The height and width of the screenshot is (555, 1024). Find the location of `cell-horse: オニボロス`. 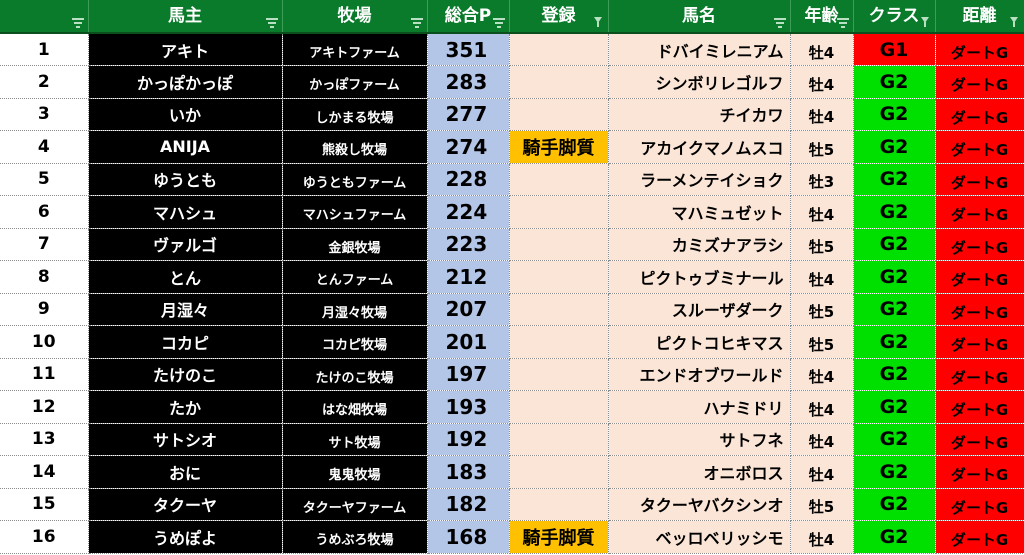

cell-horse: オニボロス is located at coordinates (699, 472).